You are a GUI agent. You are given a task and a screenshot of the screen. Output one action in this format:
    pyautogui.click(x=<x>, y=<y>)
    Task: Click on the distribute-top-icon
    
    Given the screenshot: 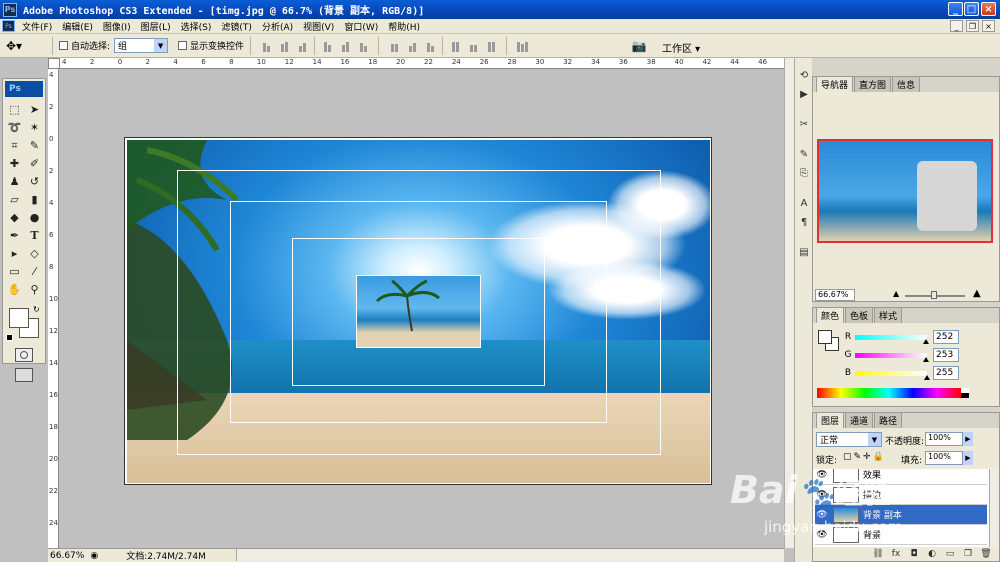 What is the action you would take?
    pyautogui.click(x=394, y=46)
    